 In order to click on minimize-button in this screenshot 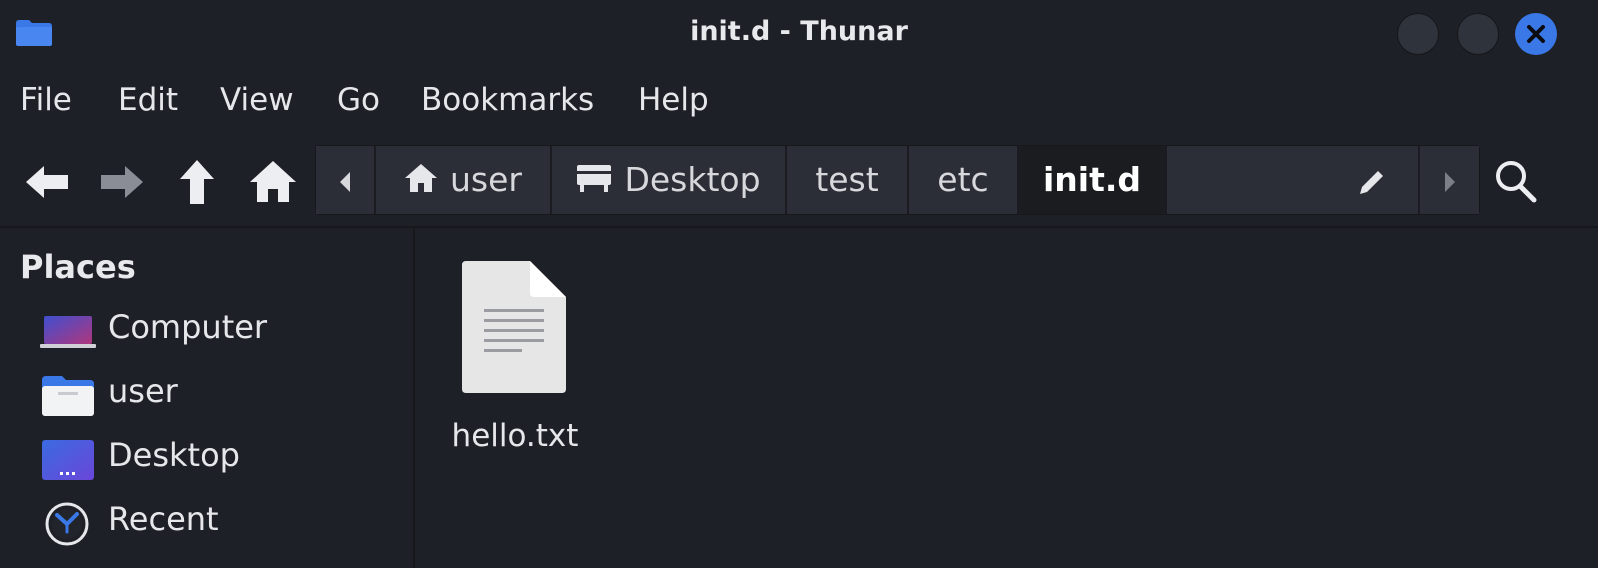, I will do `click(1418, 34)`.